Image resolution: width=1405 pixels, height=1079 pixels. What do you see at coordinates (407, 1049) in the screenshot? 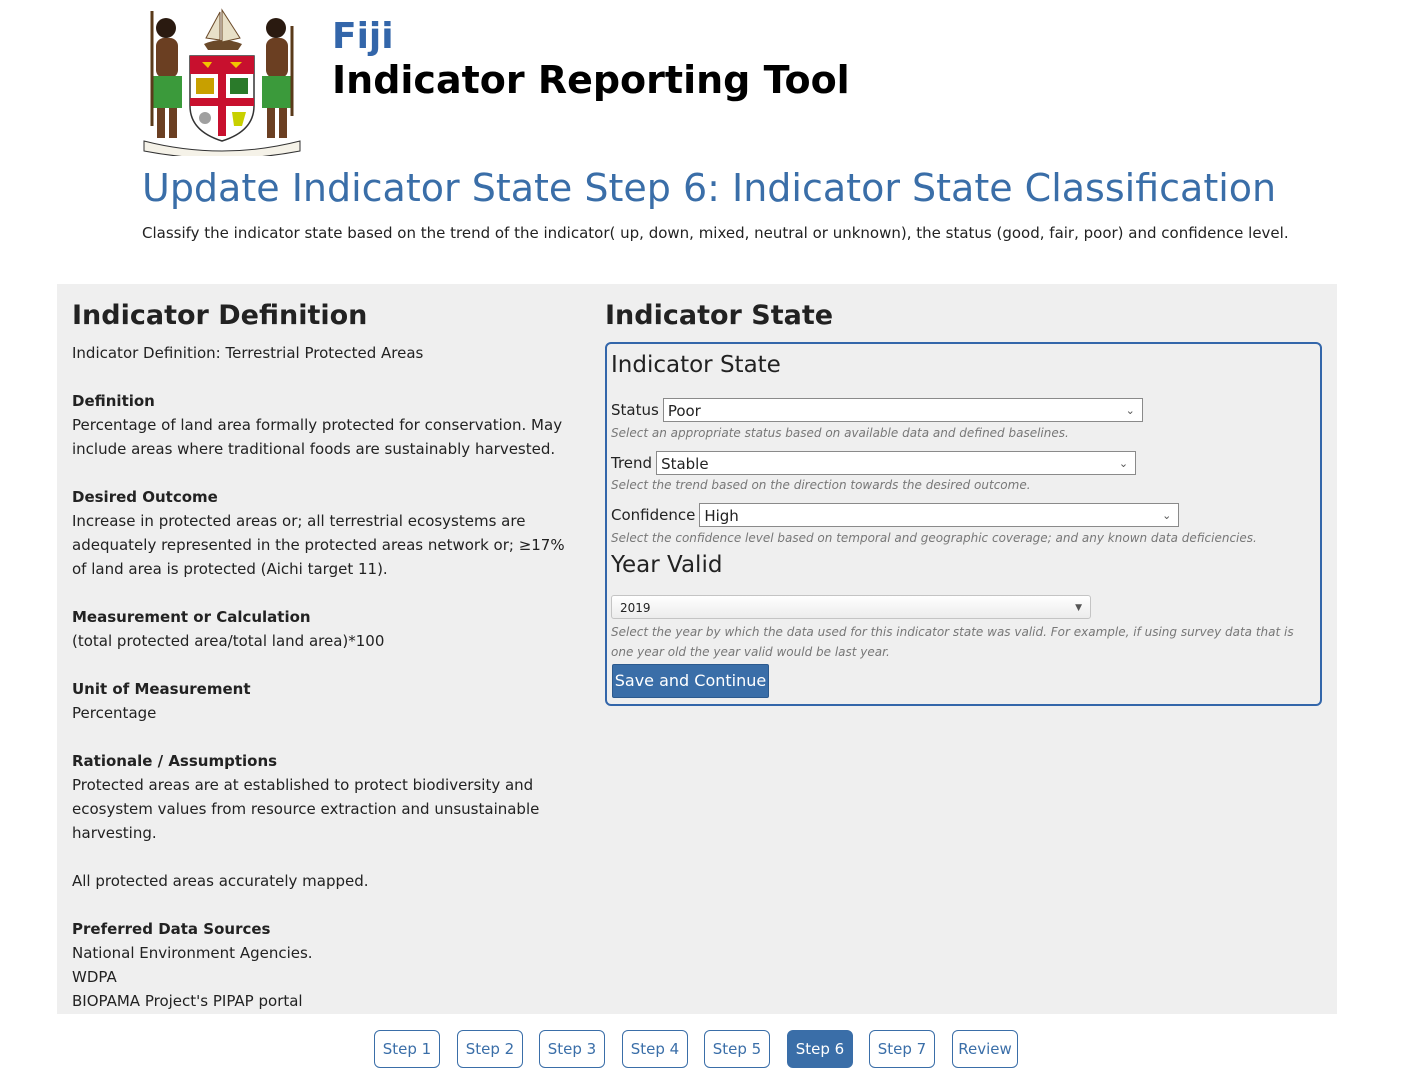
I see `step-1-button: Step 1` at bounding box center [407, 1049].